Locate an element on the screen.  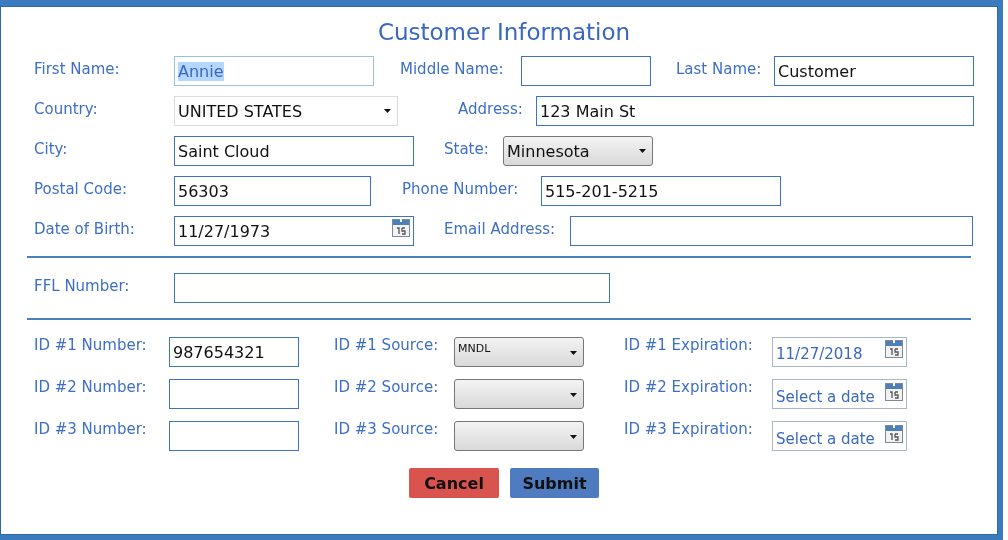
dropdown: UNITED STATES is located at coordinates (286, 111).